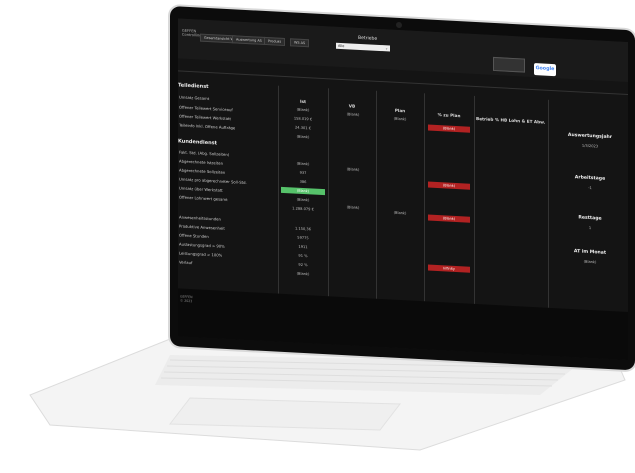  What do you see at coordinates (194, 236) in the screenshot?
I see `row-label: Offene Stunden` at bounding box center [194, 236].